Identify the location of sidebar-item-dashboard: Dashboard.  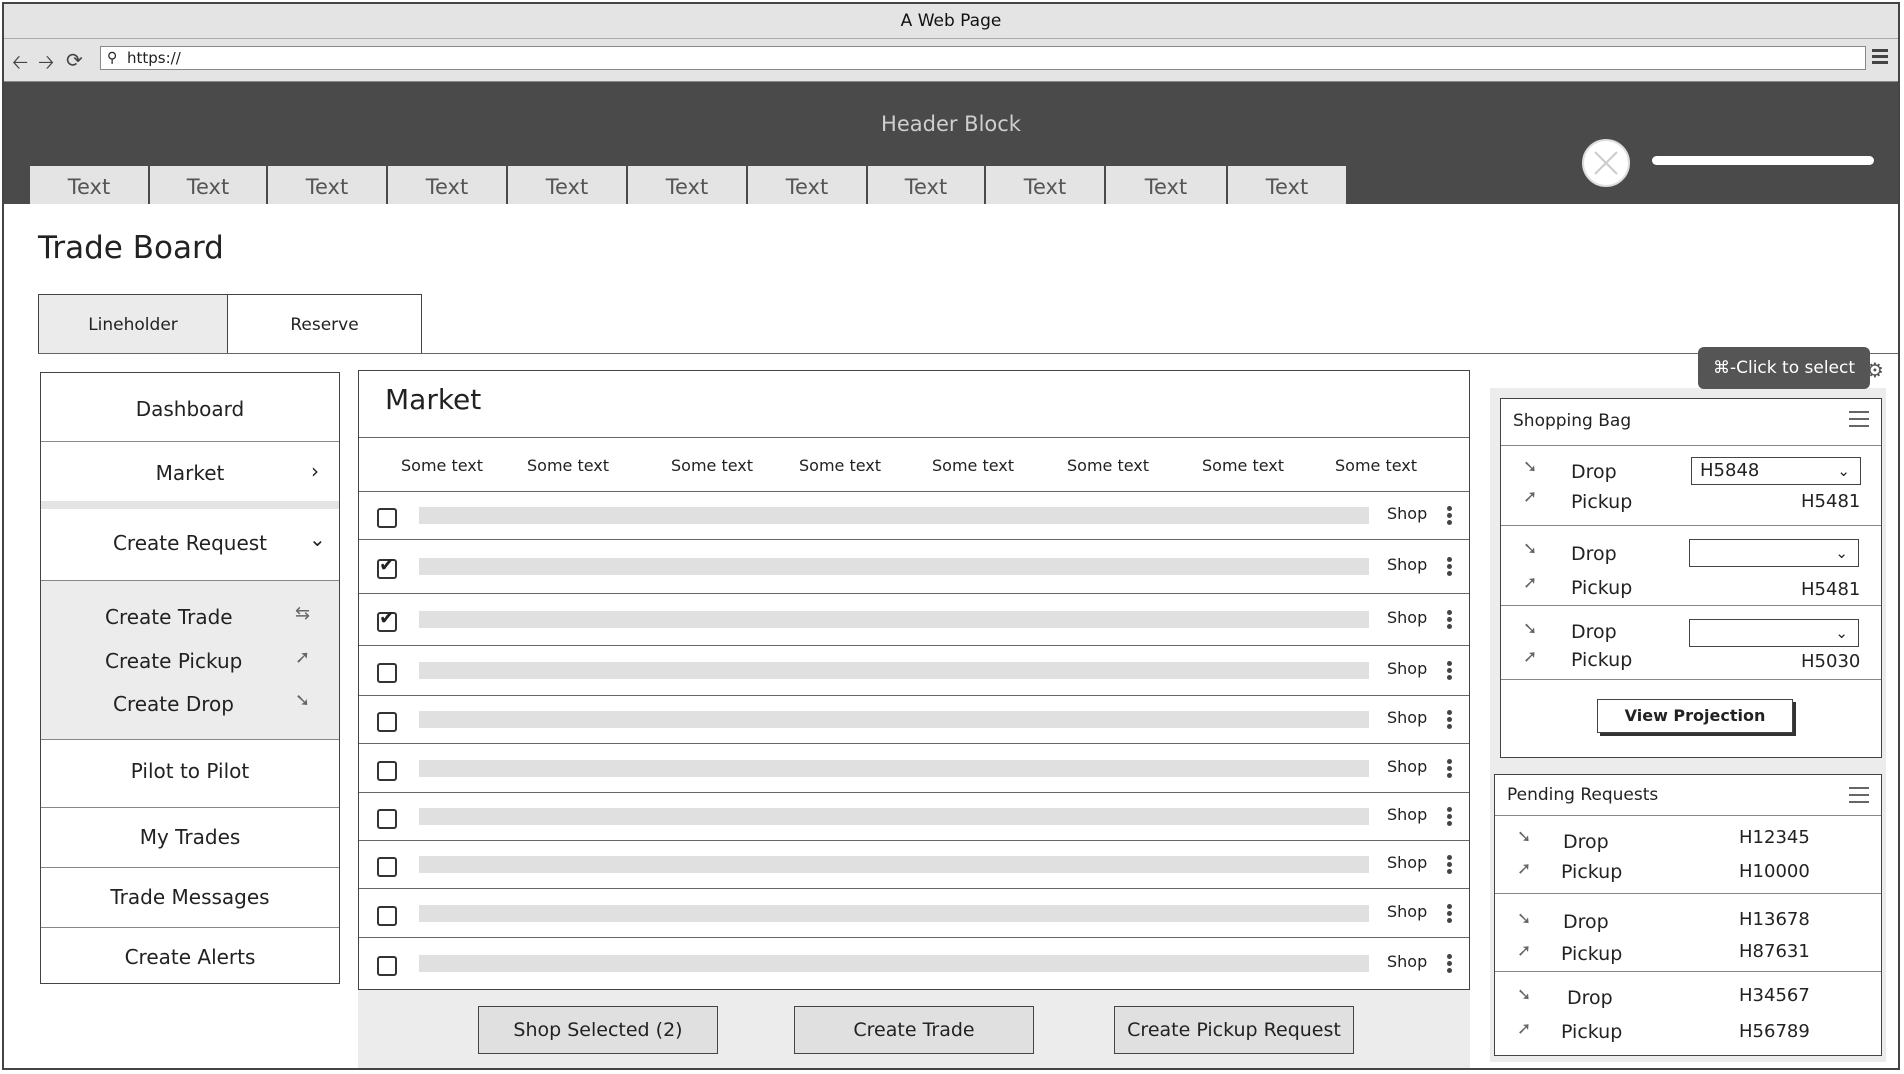
(190, 409).